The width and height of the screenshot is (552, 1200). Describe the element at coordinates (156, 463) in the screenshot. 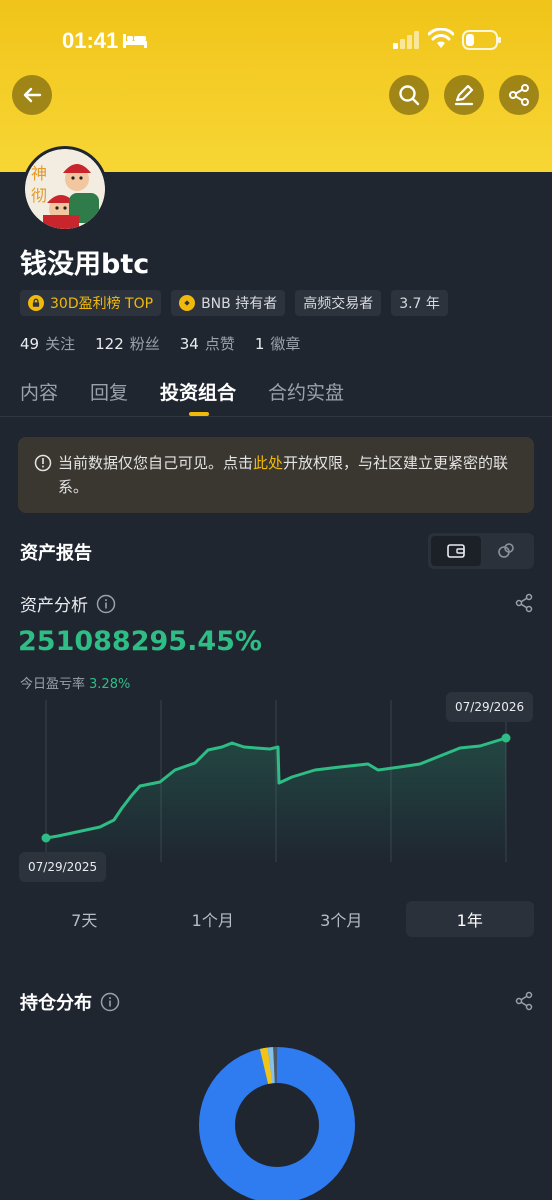

I see `notice-text-before: 当前数据仅您自己可见。点击` at that location.